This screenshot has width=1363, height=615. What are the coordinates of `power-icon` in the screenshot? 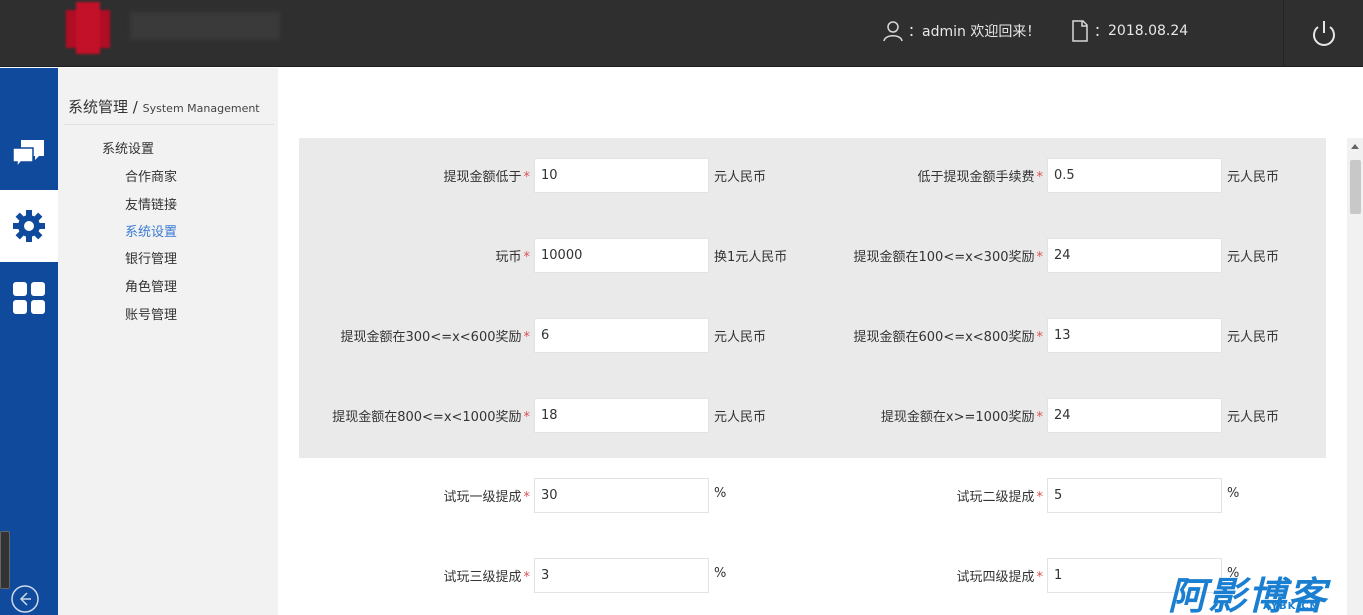 It's located at (1323, 33).